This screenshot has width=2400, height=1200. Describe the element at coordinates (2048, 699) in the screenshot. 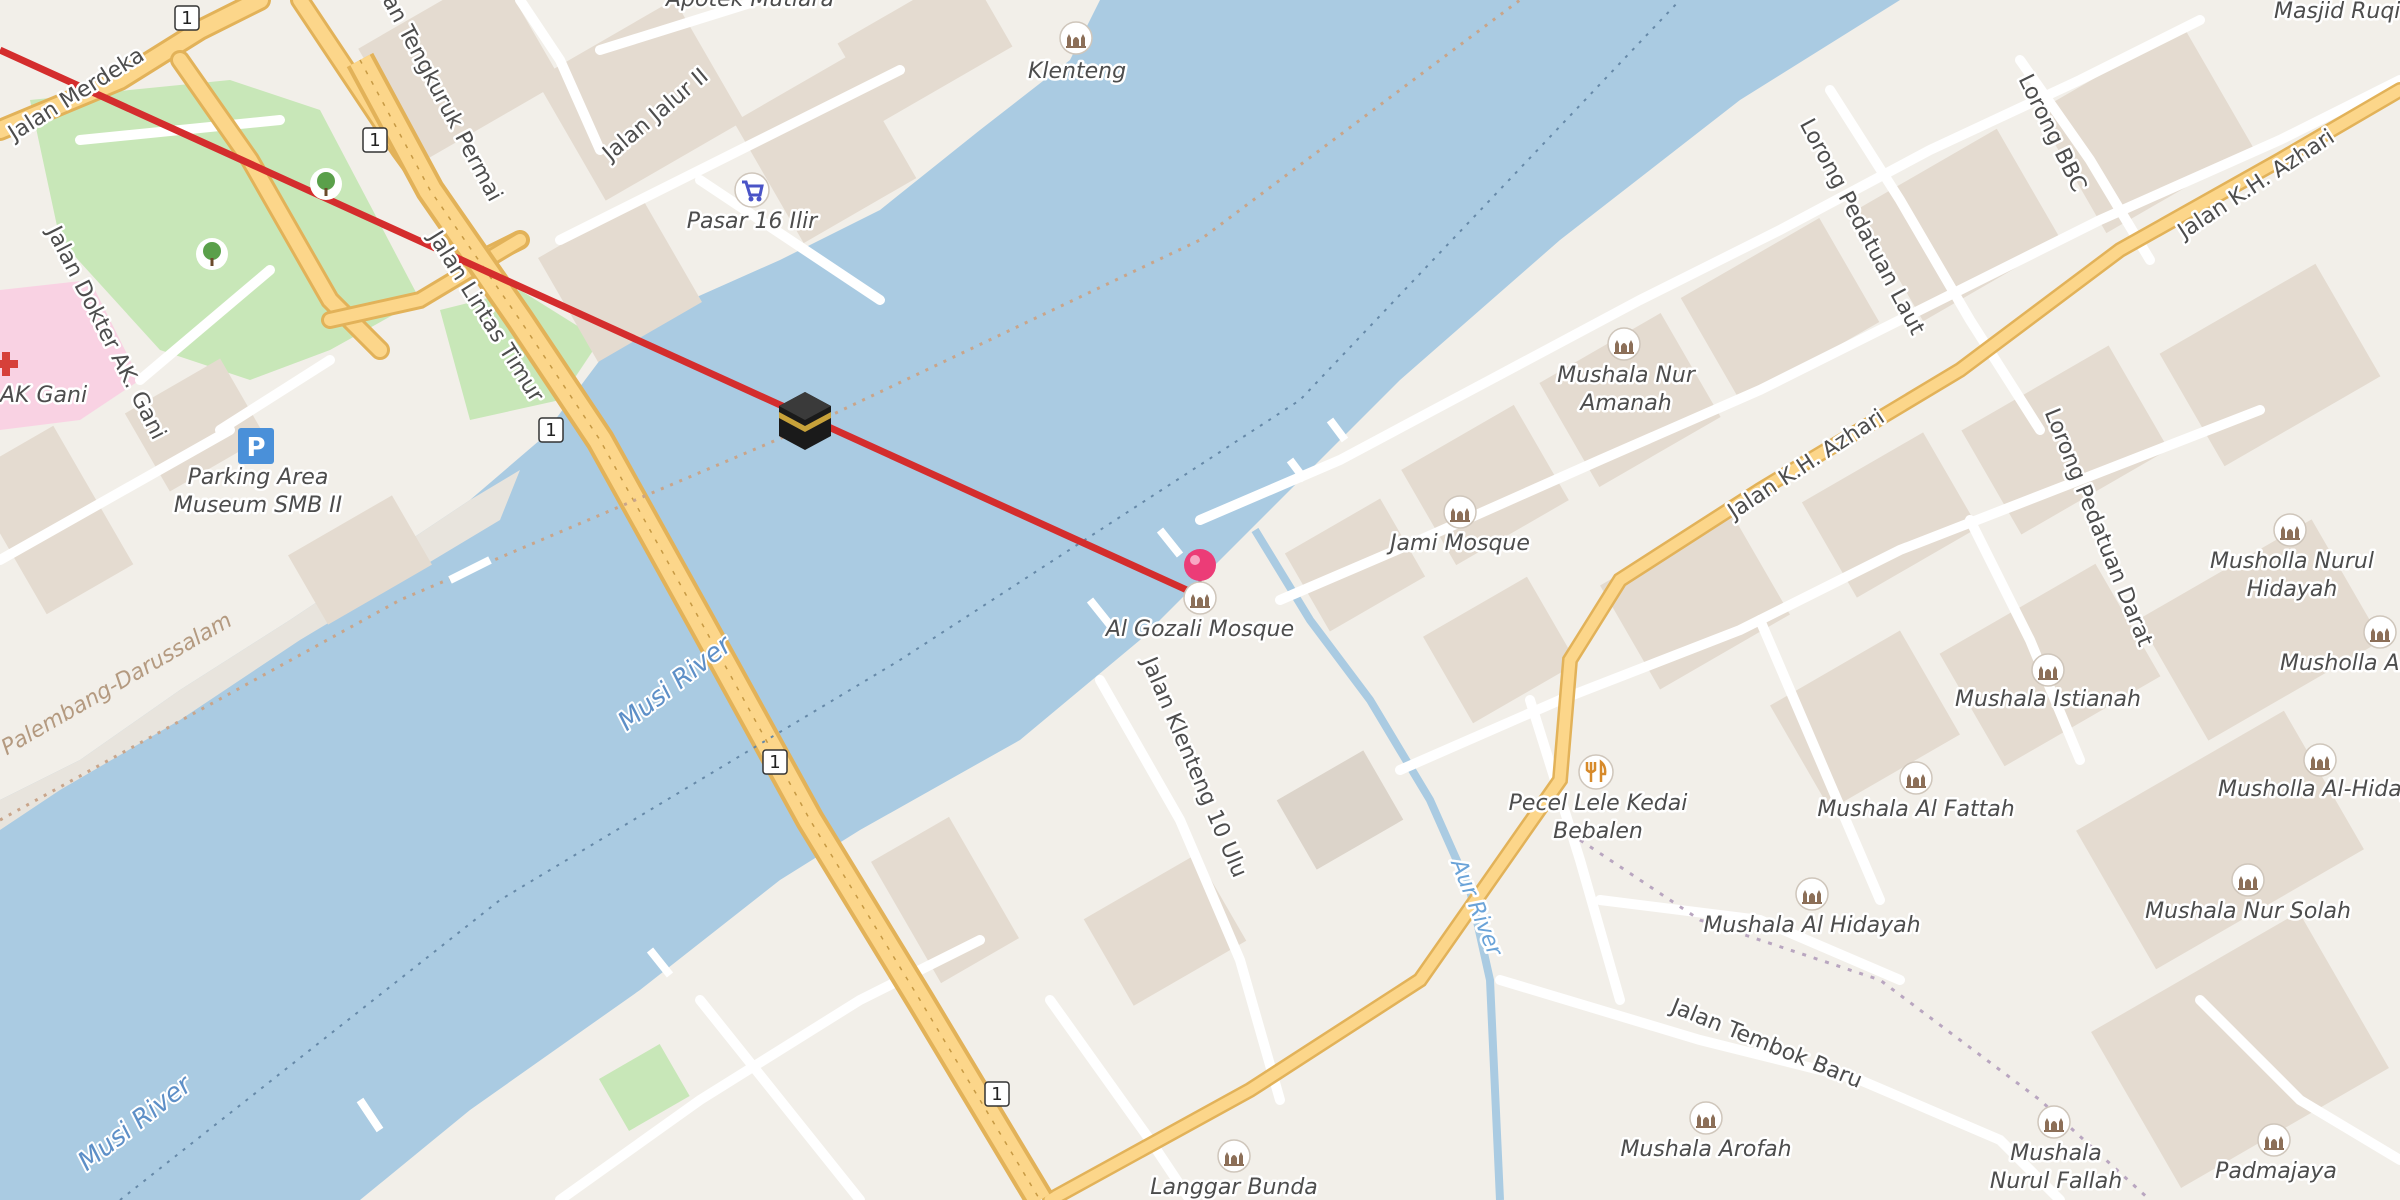

I see `label-mushala-istianah: Mushala Istianah` at that location.